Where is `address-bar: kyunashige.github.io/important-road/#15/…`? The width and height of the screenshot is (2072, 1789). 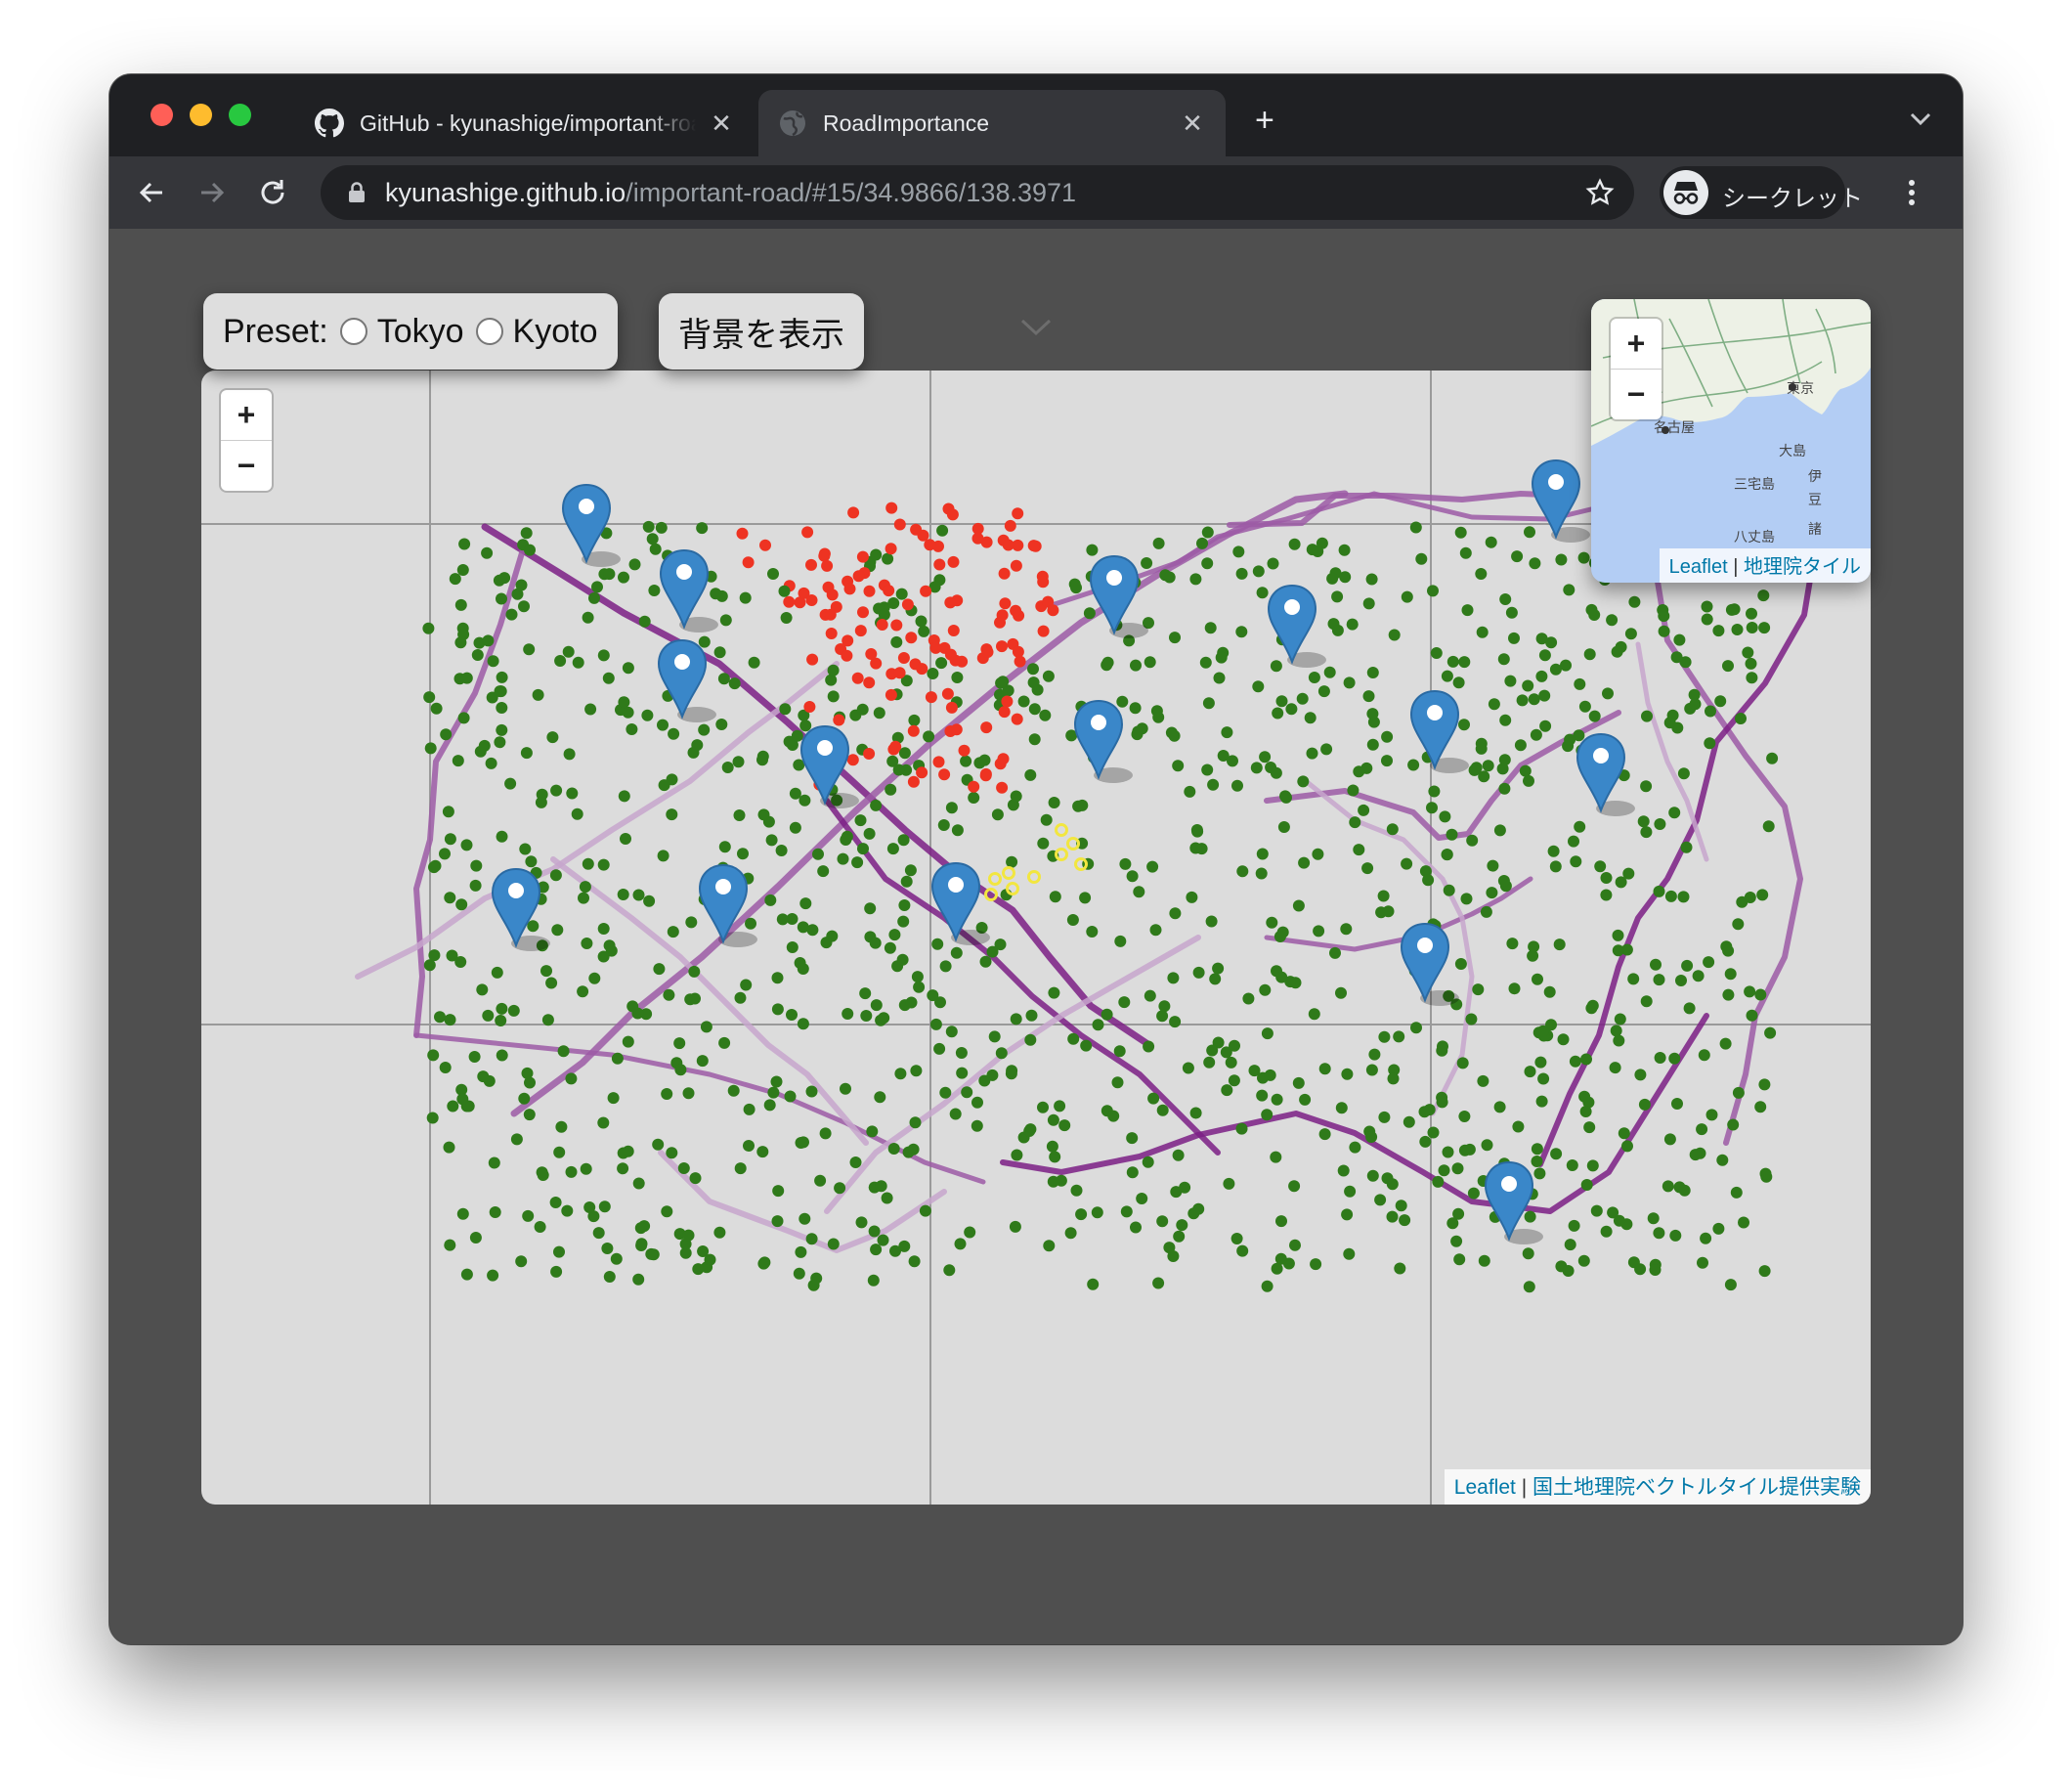
address-bar: kyunashige.github.io/important-road/#15/… is located at coordinates (977, 193).